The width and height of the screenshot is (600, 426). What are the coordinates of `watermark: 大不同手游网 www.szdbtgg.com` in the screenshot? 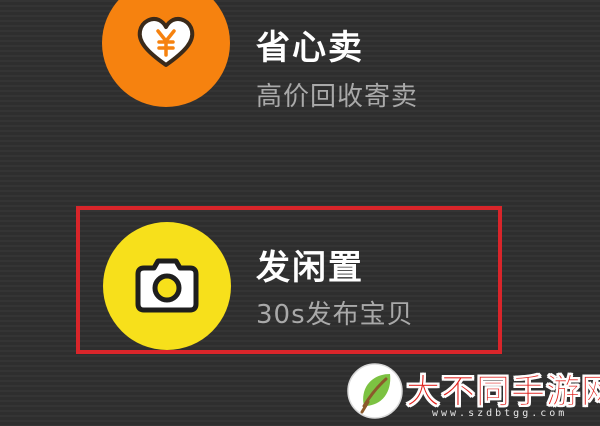 It's located at (473, 393).